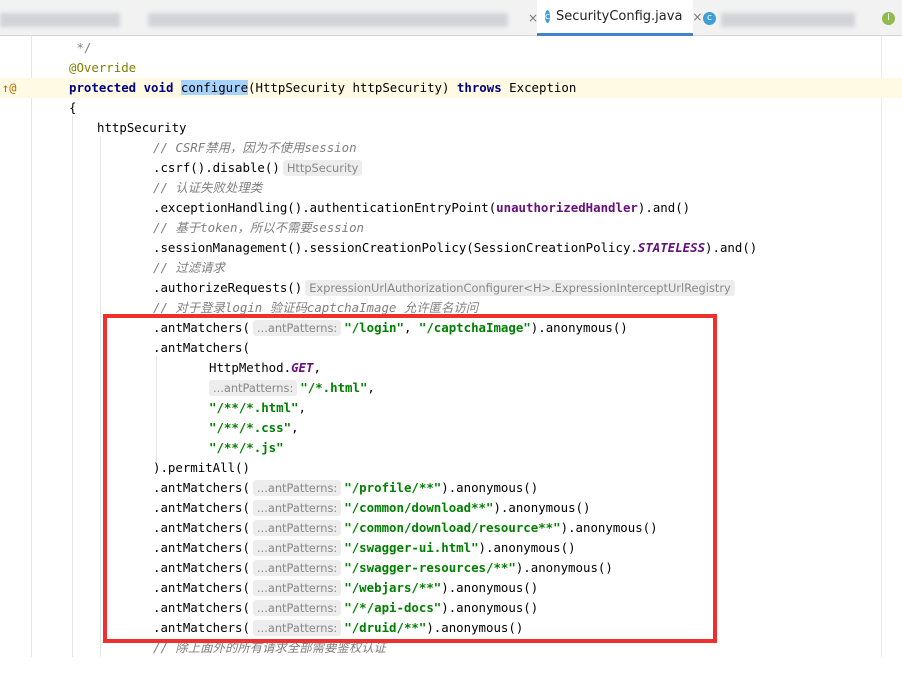  What do you see at coordinates (451, 348) in the screenshot?
I see `code-line: .antMatchers(` at bounding box center [451, 348].